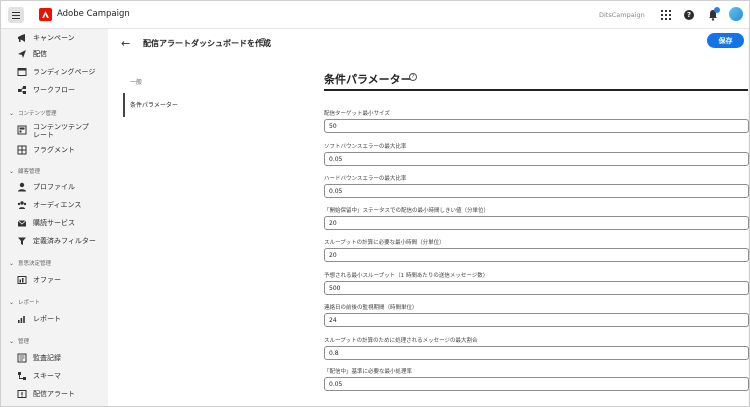 The height and width of the screenshot is (407, 750). What do you see at coordinates (22, 394) in the screenshot?
I see `alert-icon` at bounding box center [22, 394].